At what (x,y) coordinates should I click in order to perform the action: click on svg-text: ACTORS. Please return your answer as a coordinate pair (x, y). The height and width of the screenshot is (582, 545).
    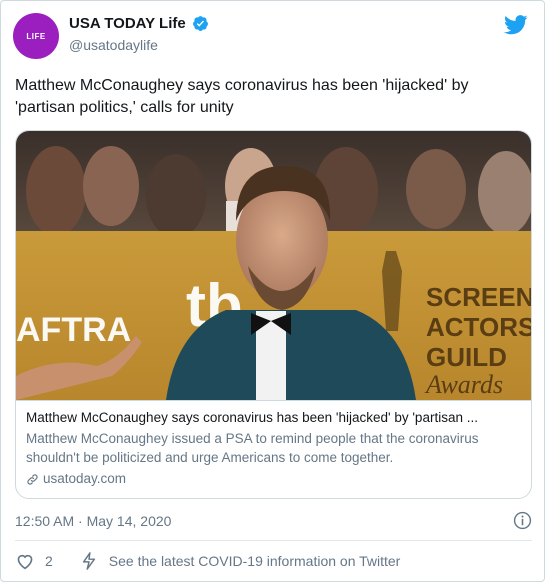
    Looking at the image, I should click on (479, 327).